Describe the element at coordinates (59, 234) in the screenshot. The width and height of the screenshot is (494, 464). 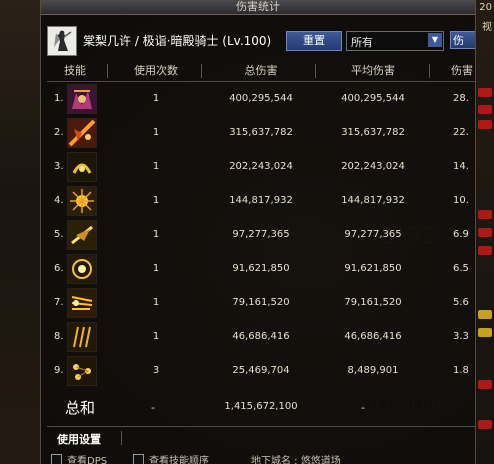
I see `row-rank: 5.` at that location.